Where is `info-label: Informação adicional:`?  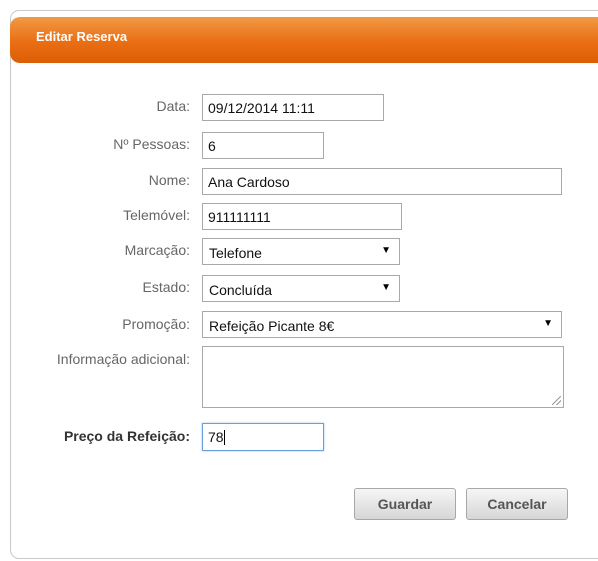
info-label: Informação adicional: is located at coordinates (123, 359).